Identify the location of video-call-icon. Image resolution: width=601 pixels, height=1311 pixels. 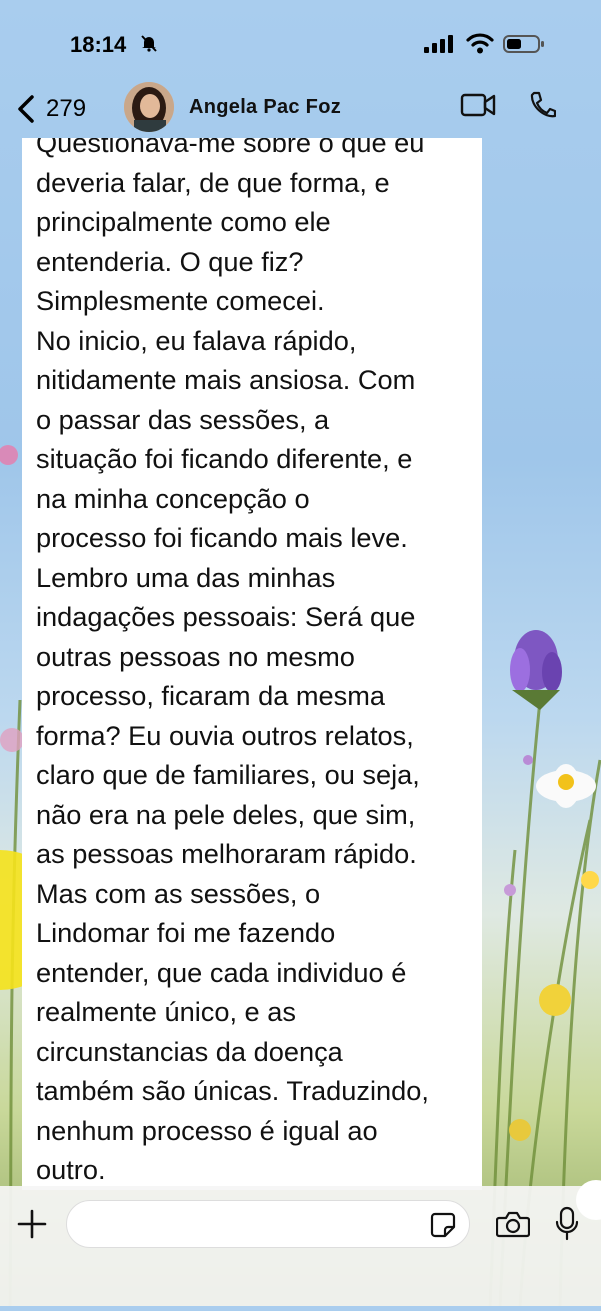
(478, 105).